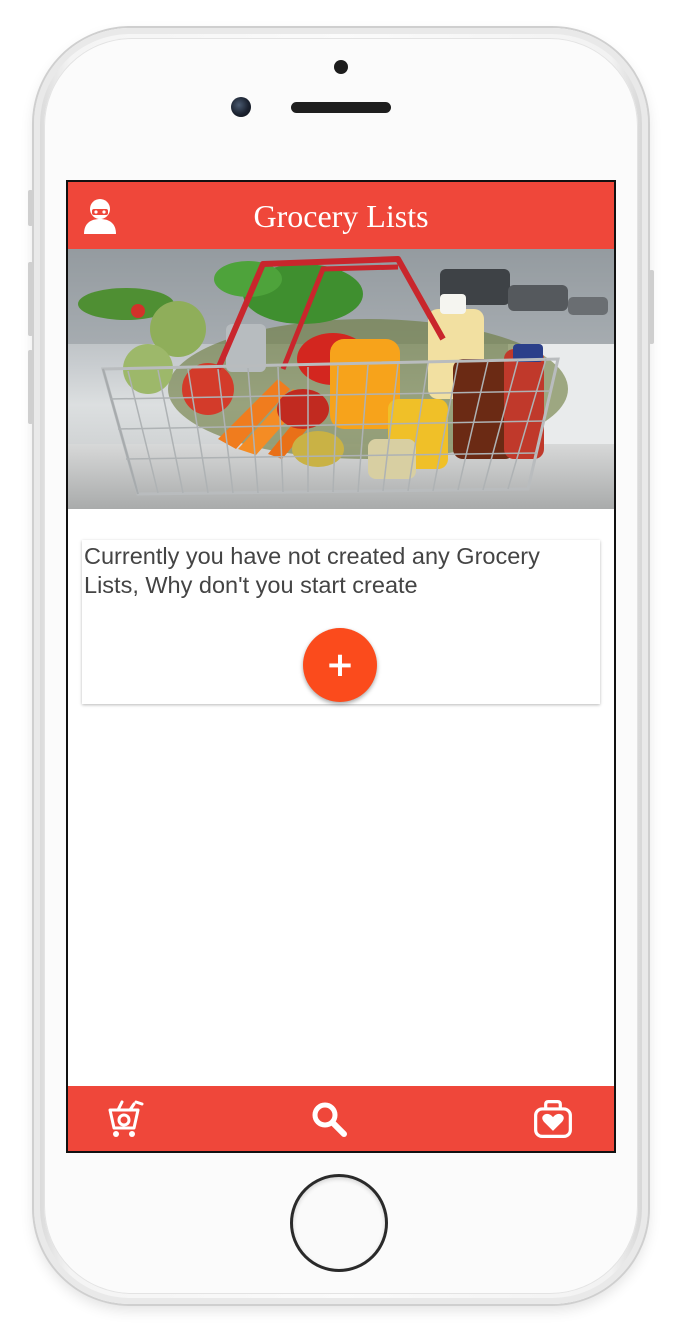 This screenshot has width=682, height=1334. I want to click on nav-search-button, so click(329, 1119).